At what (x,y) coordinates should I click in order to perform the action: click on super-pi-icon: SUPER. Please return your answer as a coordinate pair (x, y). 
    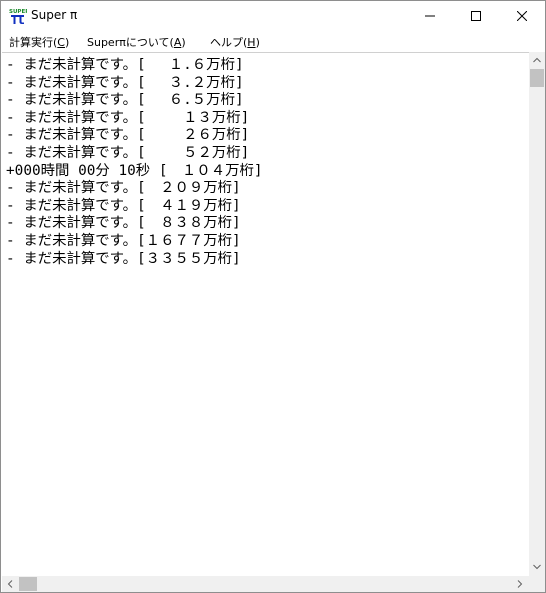
    Looking at the image, I should click on (18, 16).